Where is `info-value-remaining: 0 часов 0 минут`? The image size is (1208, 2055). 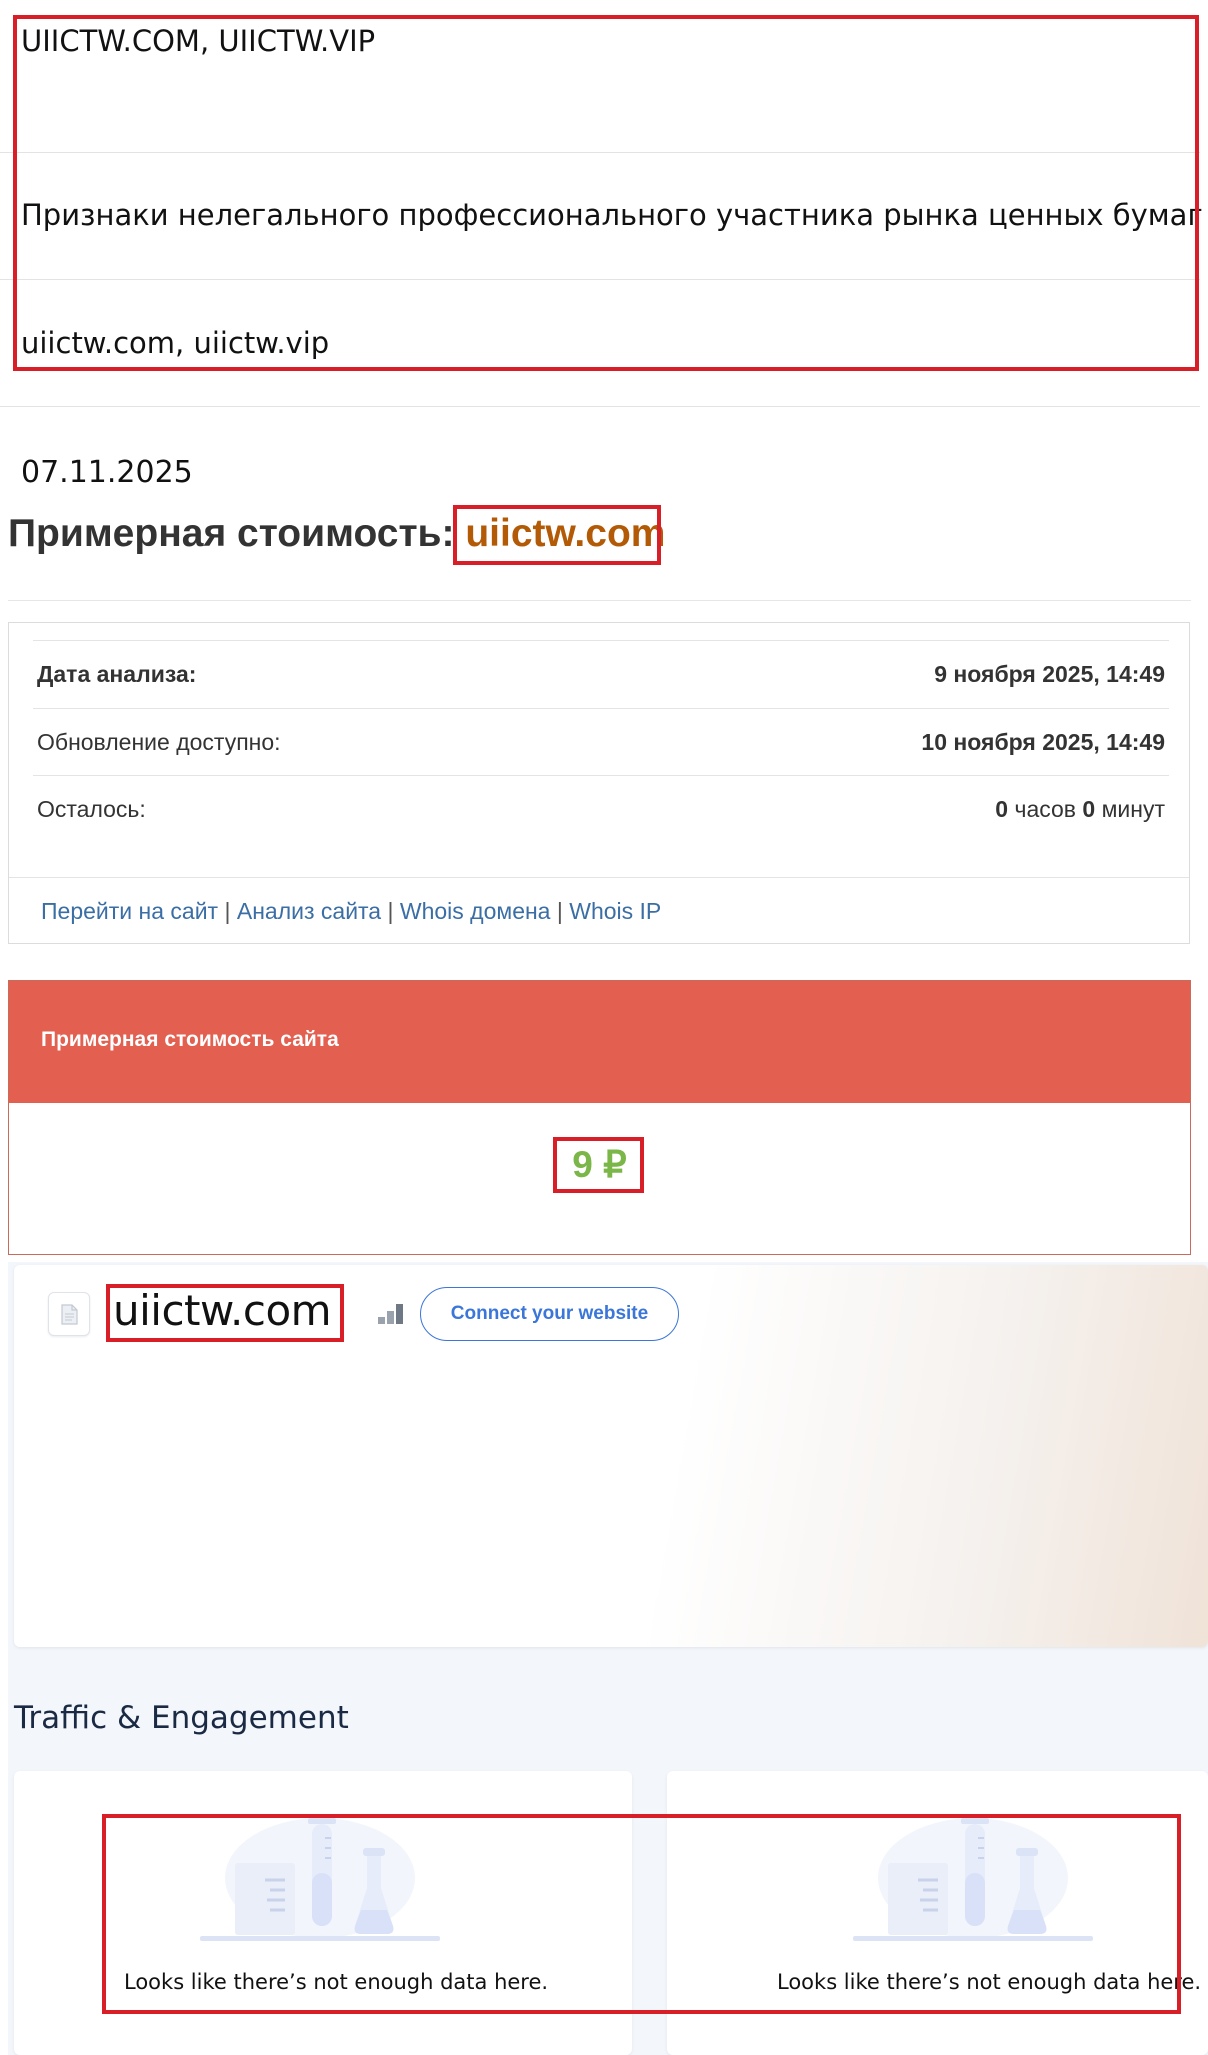 info-value-remaining: 0 часов 0 минут is located at coordinates (1080, 809).